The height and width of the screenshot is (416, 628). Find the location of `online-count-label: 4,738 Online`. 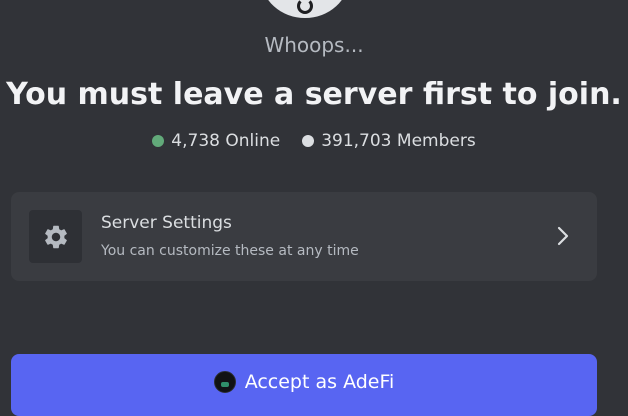

online-count-label: 4,738 Online is located at coordinates (226, 141).